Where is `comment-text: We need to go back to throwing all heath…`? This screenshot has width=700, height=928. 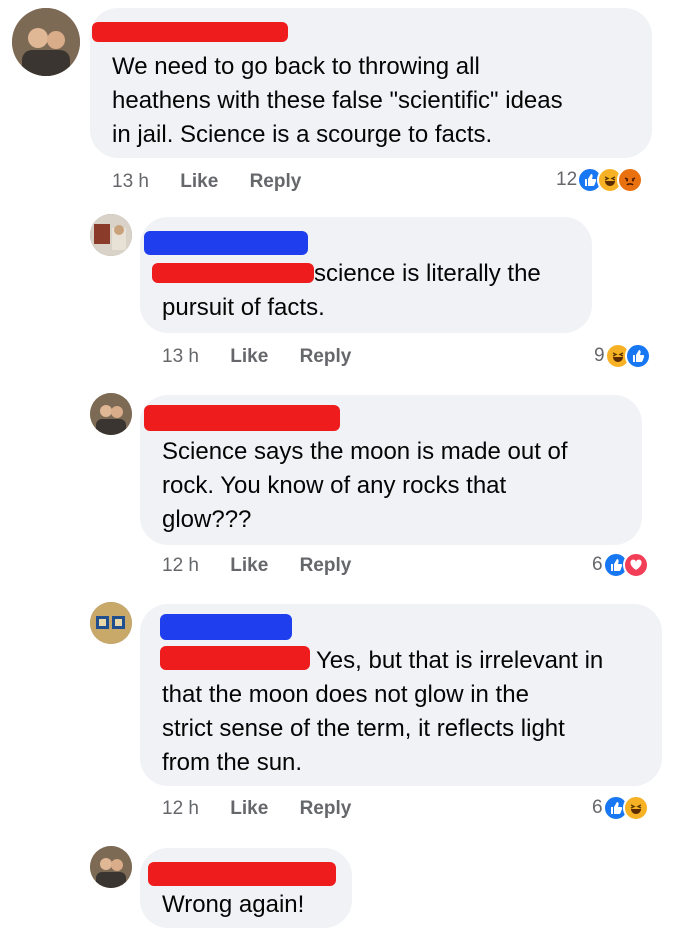 comment-text: We need to go back to throwing all heath… is located at coordinates (337, 100).